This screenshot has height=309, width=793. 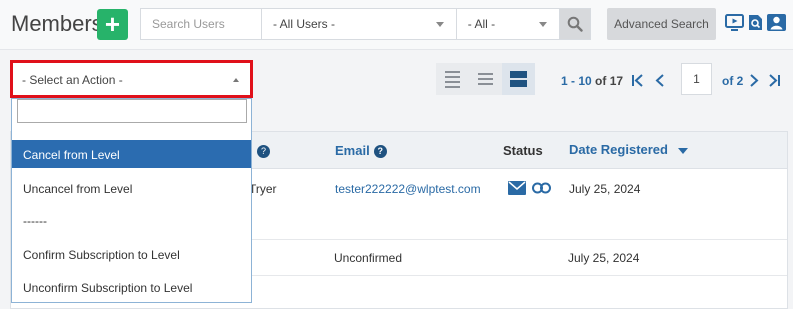 I want to click on action-option-uncancel-from-level: Uncancel from Level, so click(x=131, y=188).